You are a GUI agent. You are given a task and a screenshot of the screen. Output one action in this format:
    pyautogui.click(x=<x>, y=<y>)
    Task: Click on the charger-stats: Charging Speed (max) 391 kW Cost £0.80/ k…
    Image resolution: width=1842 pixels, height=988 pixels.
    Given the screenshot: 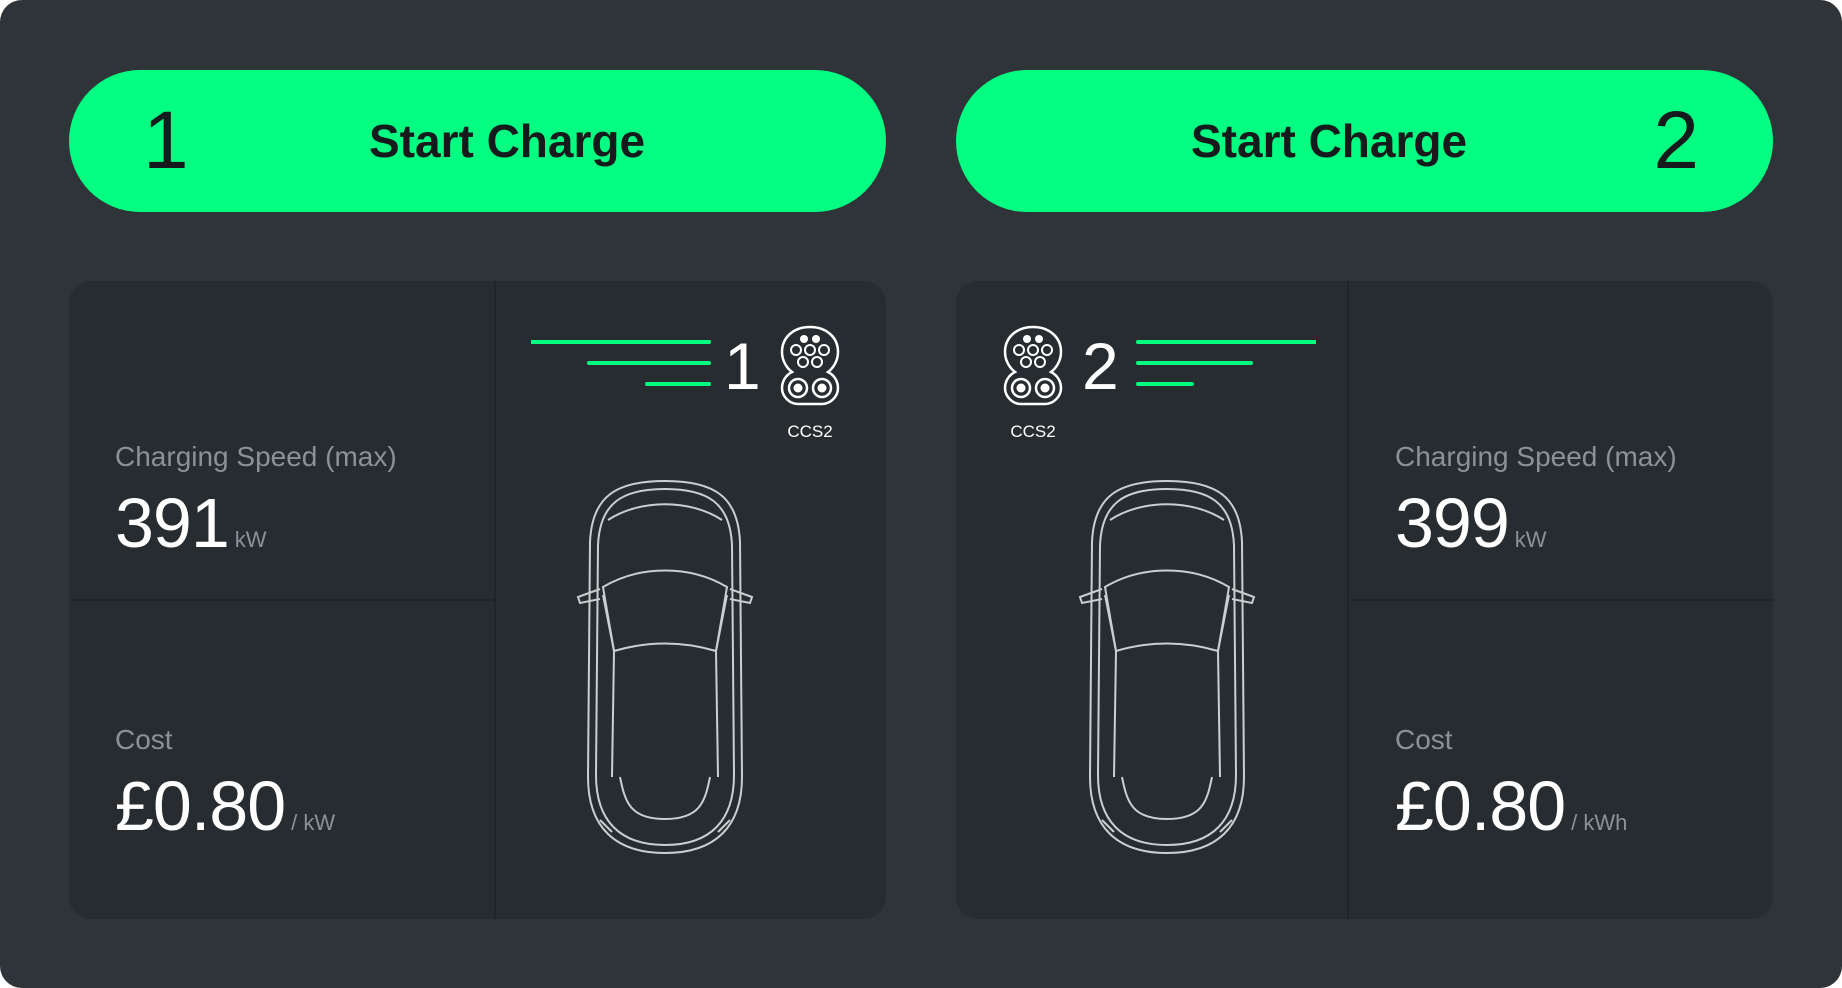 What is the action you would take?
    pyautogui.click(x=282, y=600)
    